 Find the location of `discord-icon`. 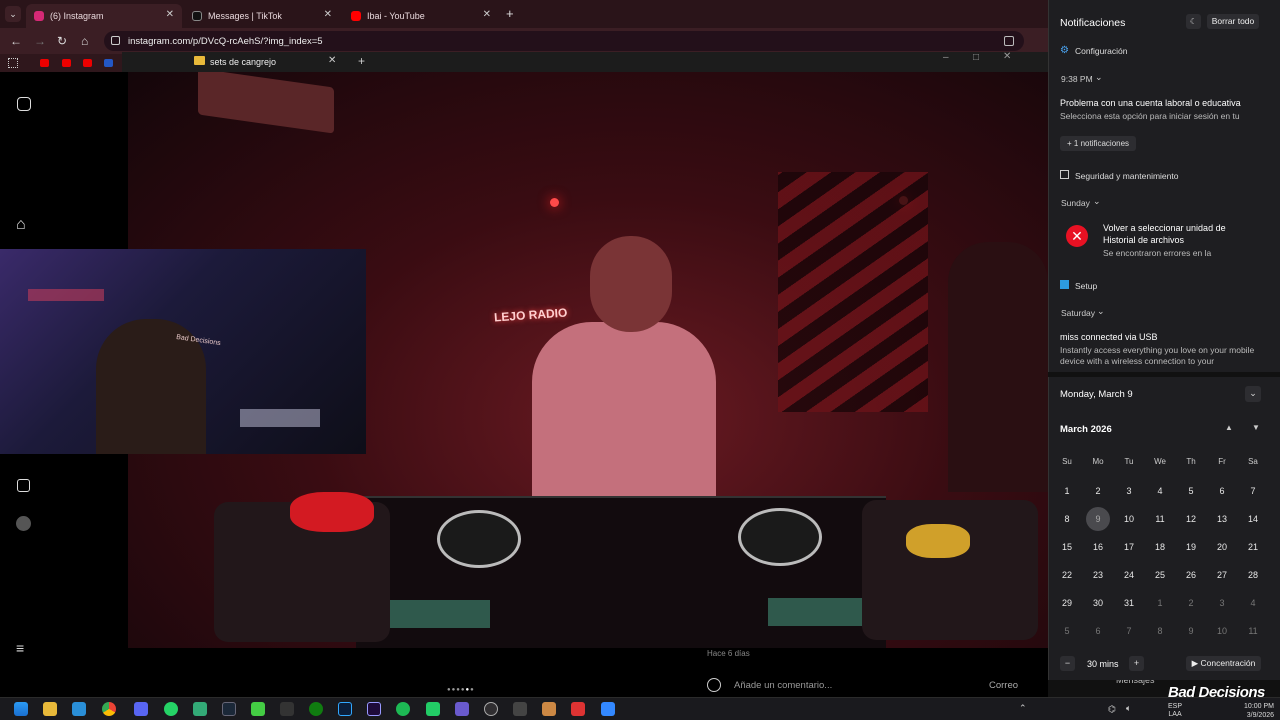

discord-icon is located at coordinates (141, 709).